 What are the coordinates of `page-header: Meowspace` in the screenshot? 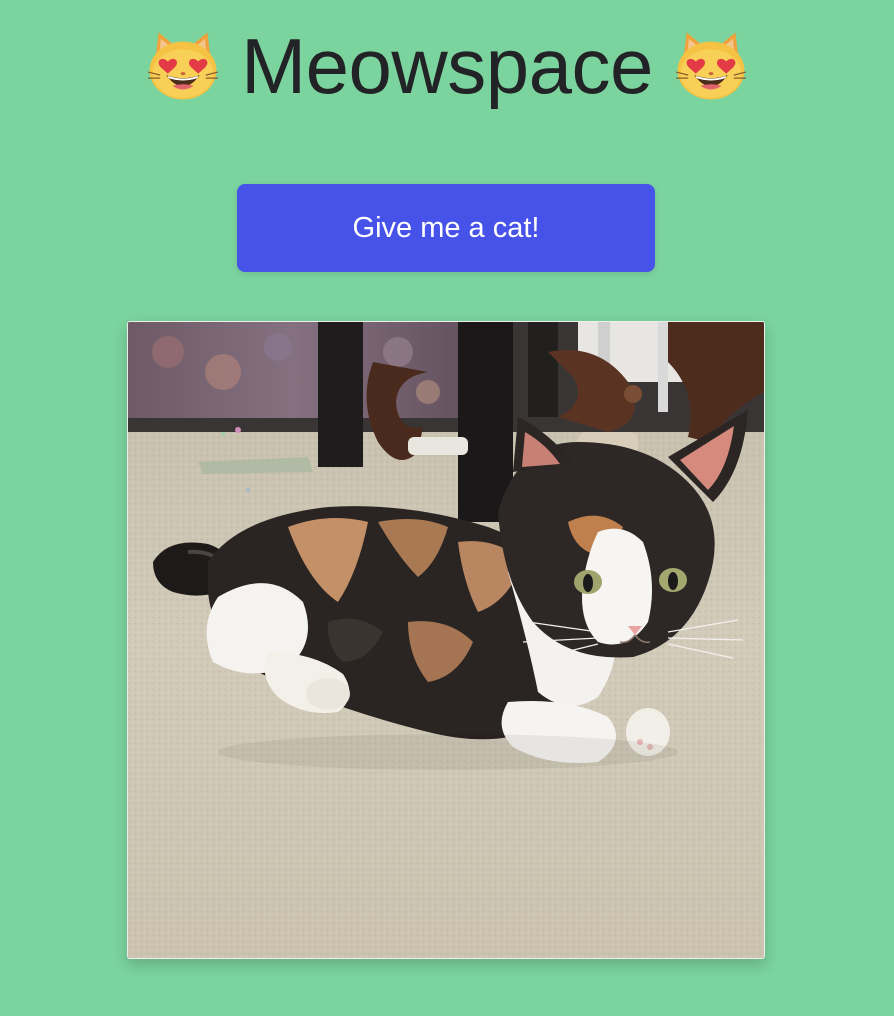 It's located at (447, 66).